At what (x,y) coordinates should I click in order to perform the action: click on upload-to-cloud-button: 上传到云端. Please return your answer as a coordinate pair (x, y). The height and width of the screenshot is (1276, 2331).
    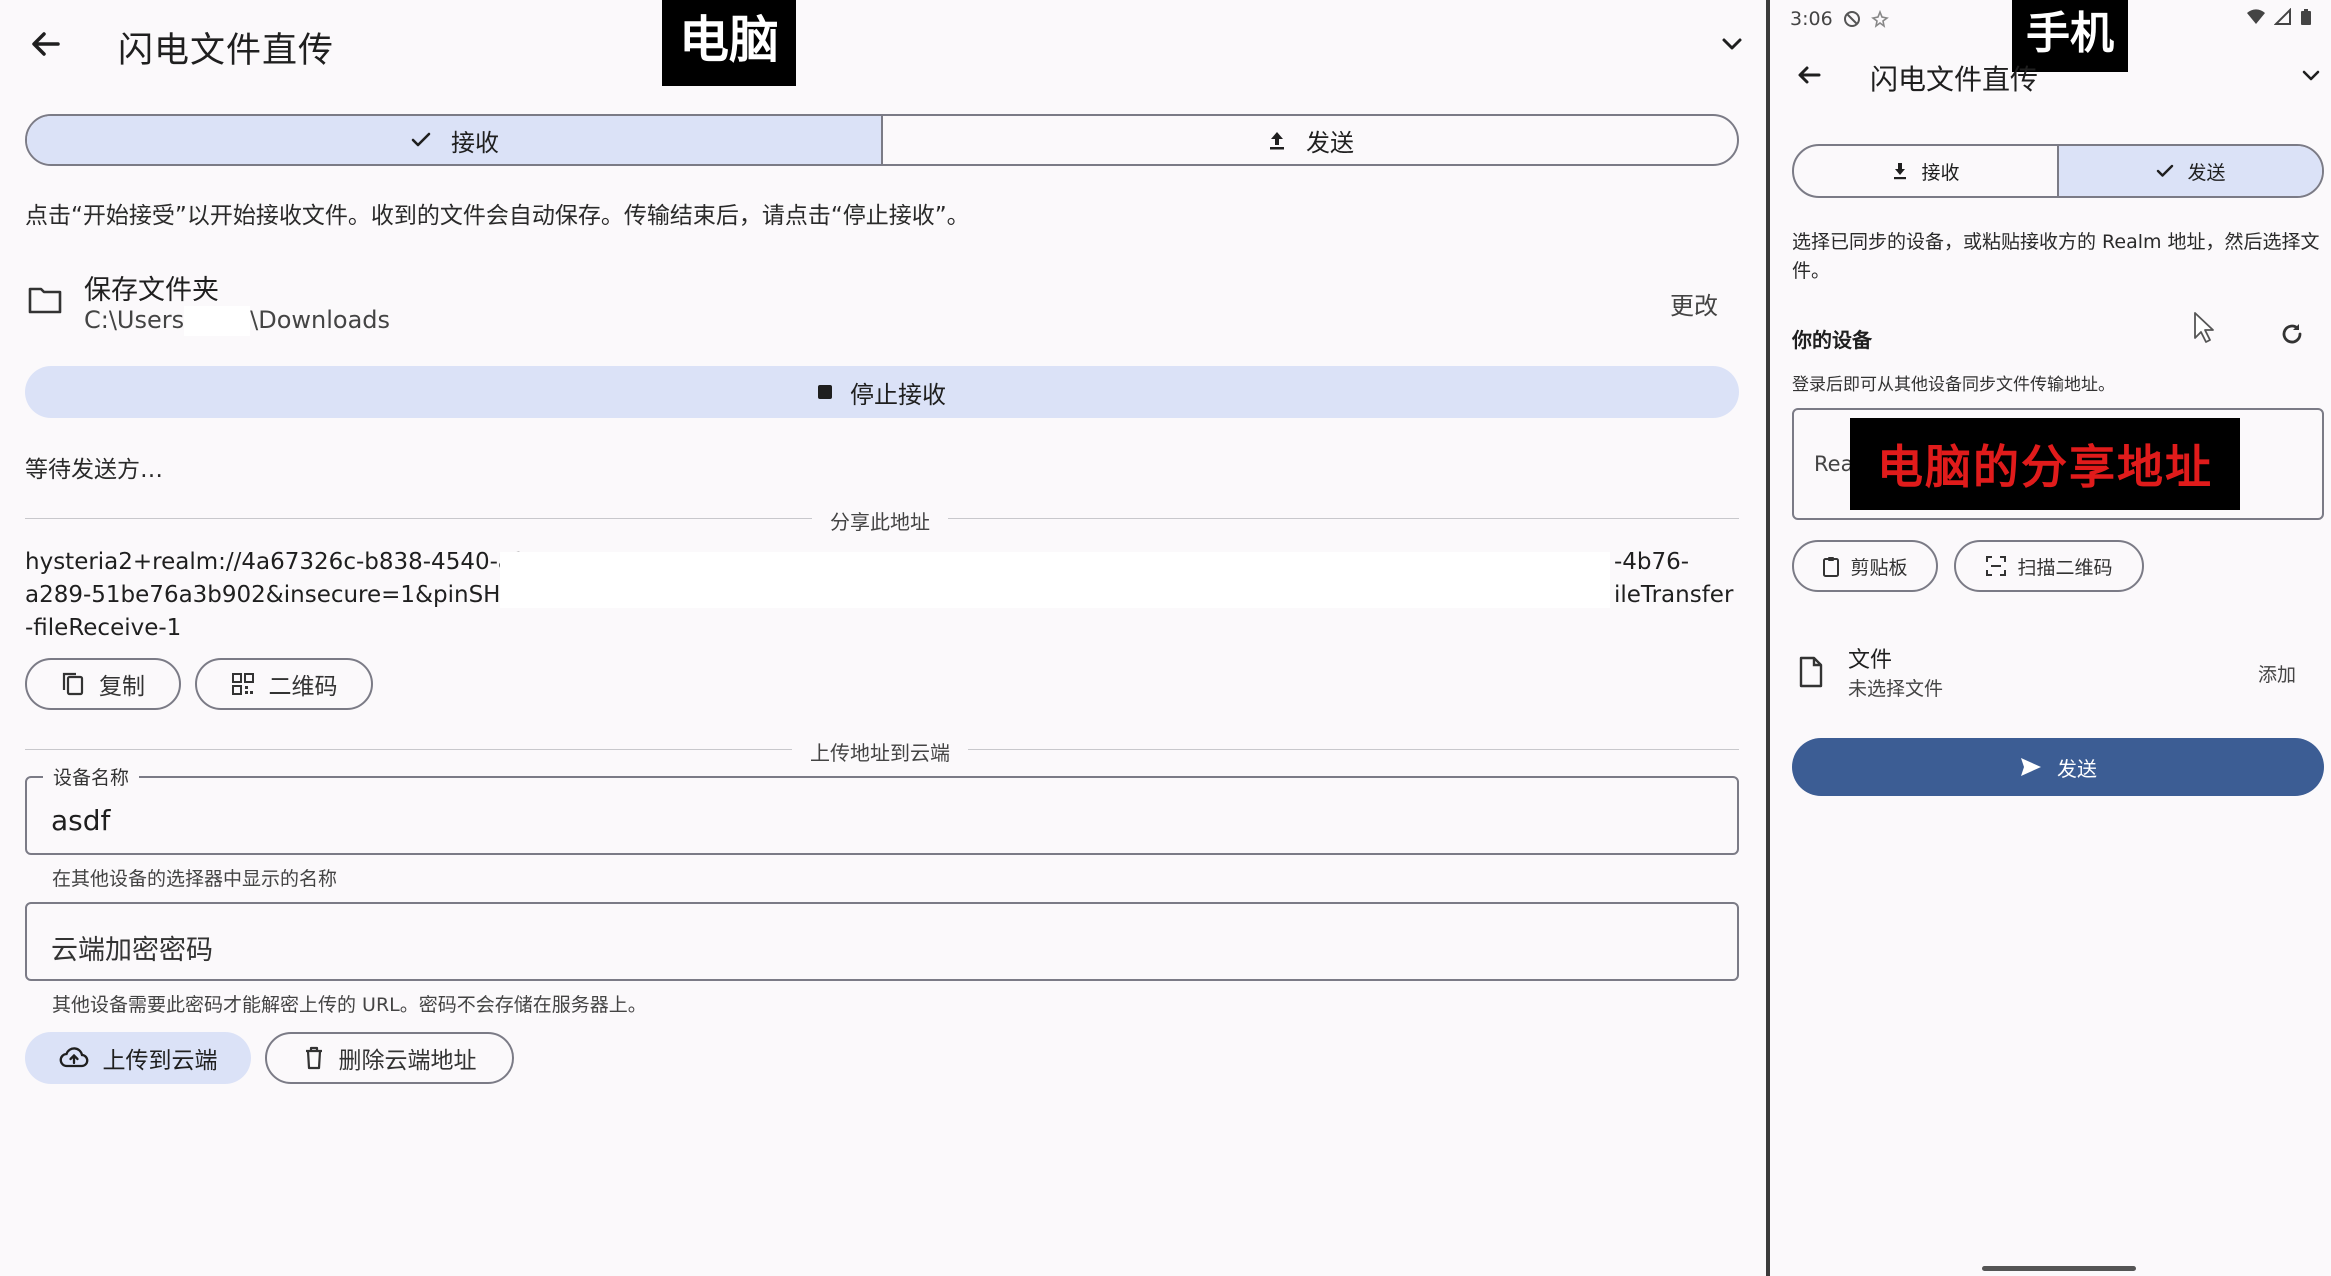
    Looking at the image, I should click on (138, 1058).